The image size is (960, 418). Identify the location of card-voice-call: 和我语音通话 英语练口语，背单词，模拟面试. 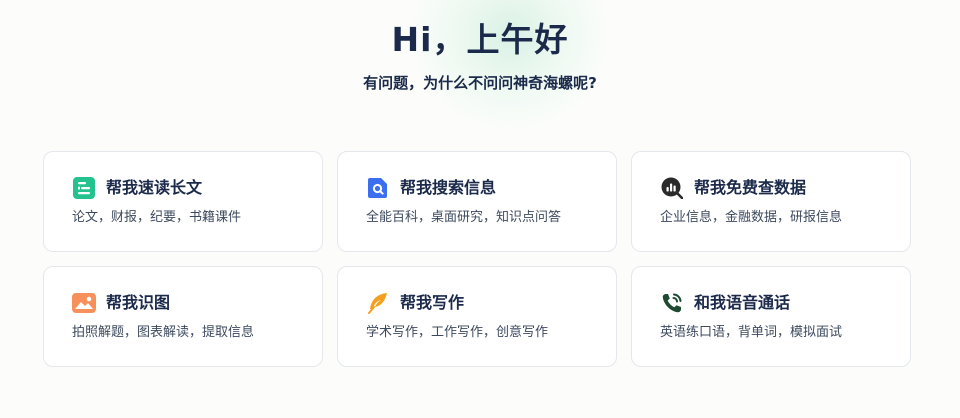
(771, 316).